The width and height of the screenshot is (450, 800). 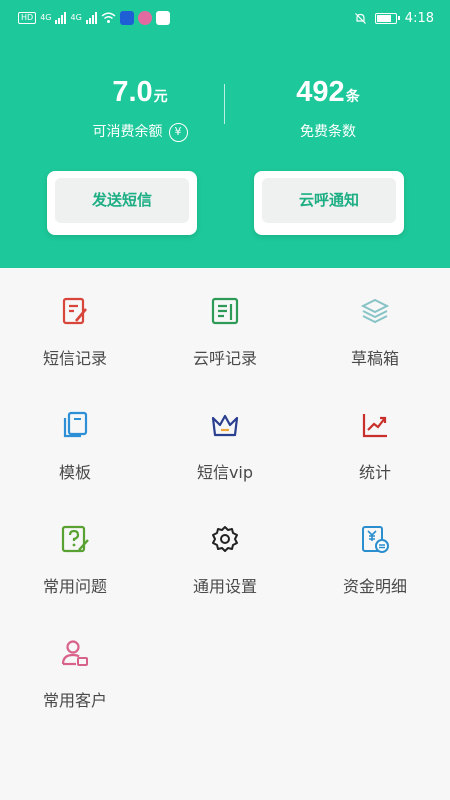 What do you see at coordinates (225, 311) in the screenshot?
I see `call-record-icon` at bounding box center [225, 311].